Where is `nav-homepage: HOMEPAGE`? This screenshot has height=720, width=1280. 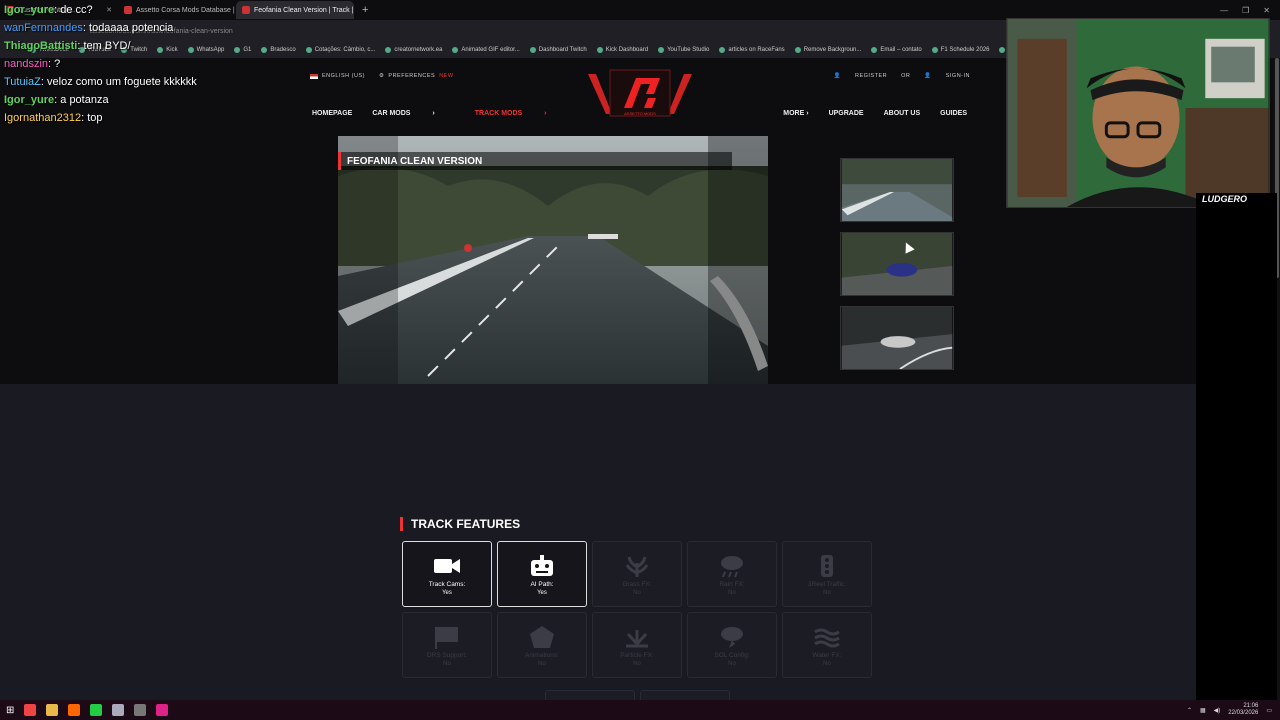 nav-homepage: HOMEPAGE is located at coordinates (332, 113).